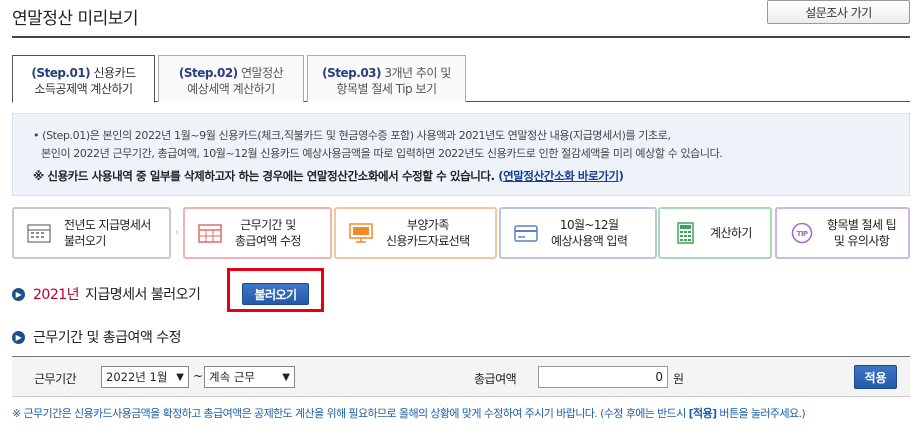 This screenshot has width=916, height=447. What do you see at coordinates (561, 176) in the screenshot?
I see `simplified-service-link: 연말정산간소화 바로가기` at bounding box center [561, 176].